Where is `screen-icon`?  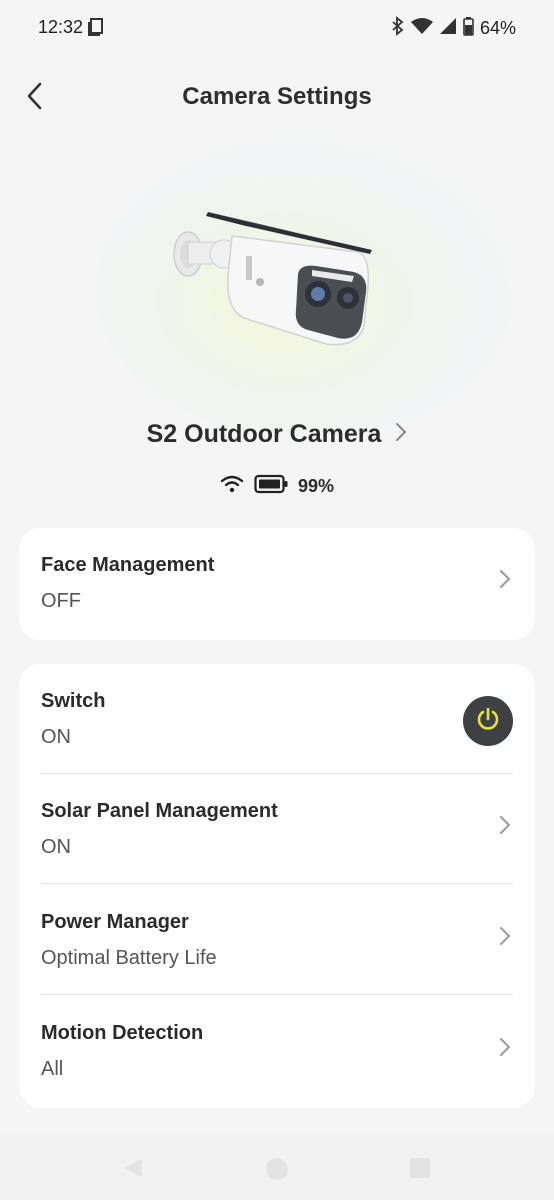 screen-icon is located at coordinates (96, 29).